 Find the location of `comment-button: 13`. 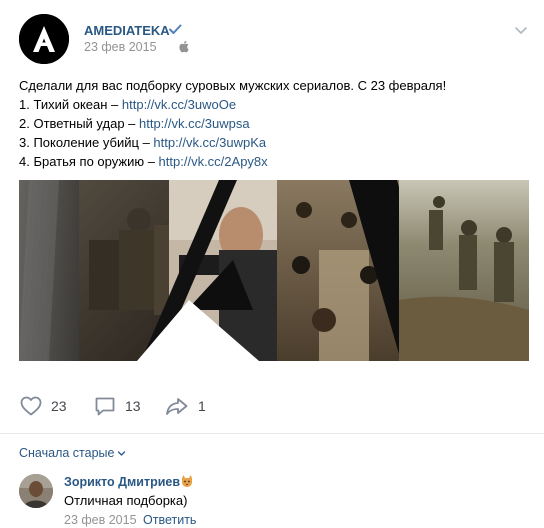

comment-button: 13 is located at coordinates (117, 406).